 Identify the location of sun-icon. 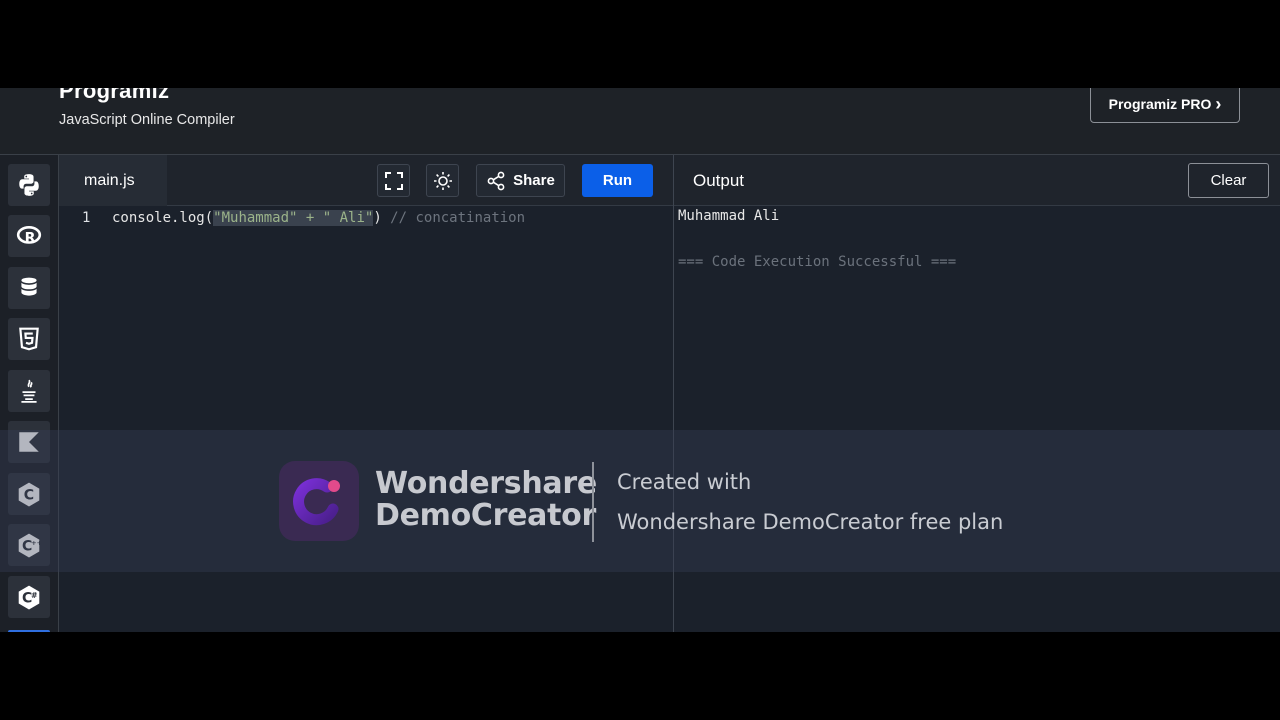
(442, 180).